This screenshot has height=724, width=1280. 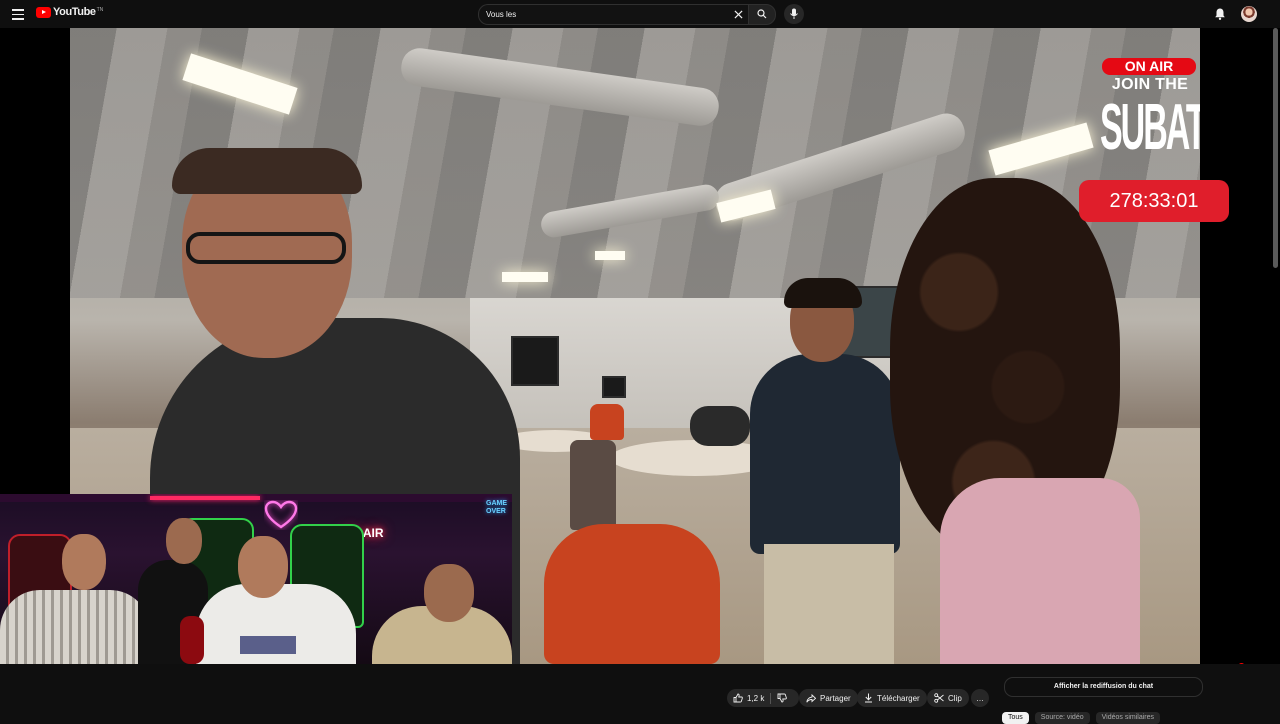 What do you see at coordinates (1154, 201) in the screenshot?
I see `subathon-timer: 278:33:01` at bounding box center [1154, 201].